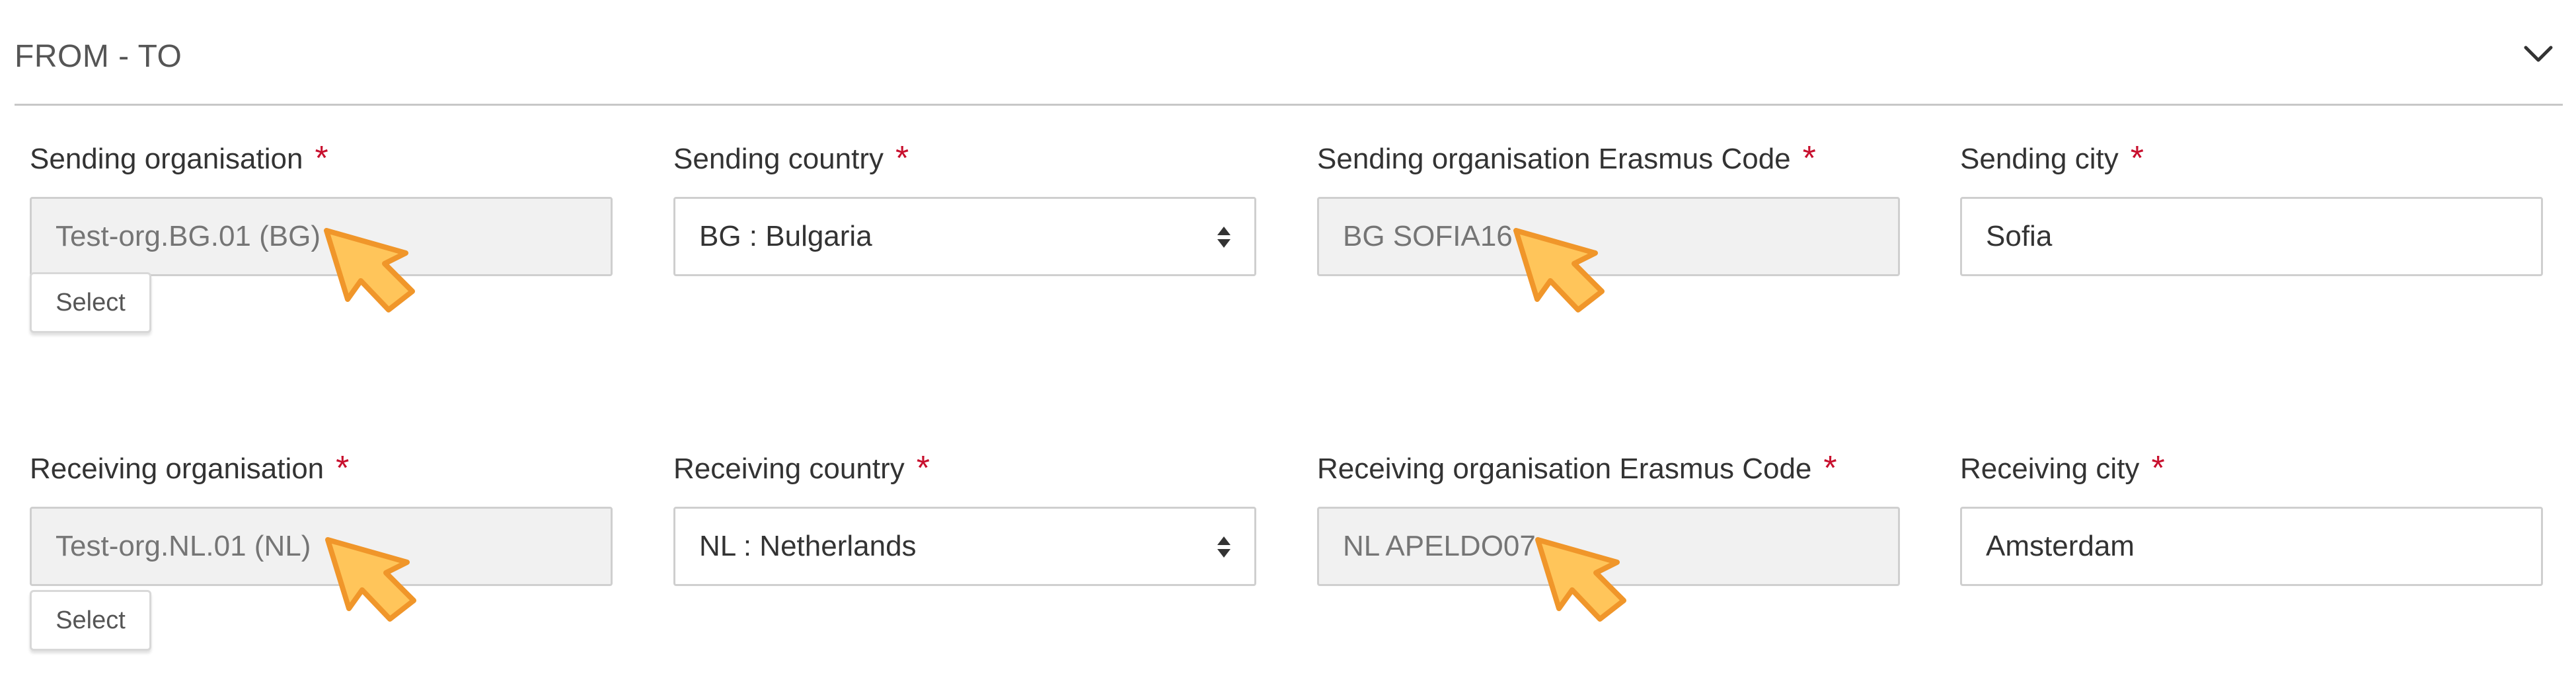  Describe the element at coordinates (322, 237) in the screenshot. I see `sending-organisation-input: Test-org.BG.01 (BG)` at that location.